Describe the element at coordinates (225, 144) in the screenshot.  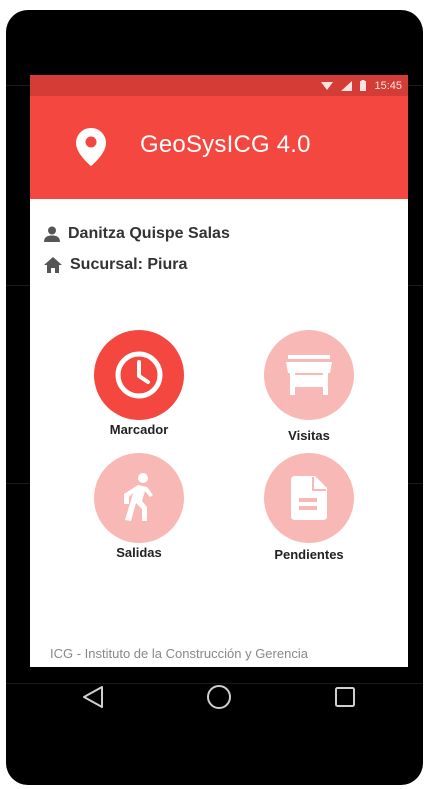
I see `app-title: GeoSysICG 4.0` at that location.